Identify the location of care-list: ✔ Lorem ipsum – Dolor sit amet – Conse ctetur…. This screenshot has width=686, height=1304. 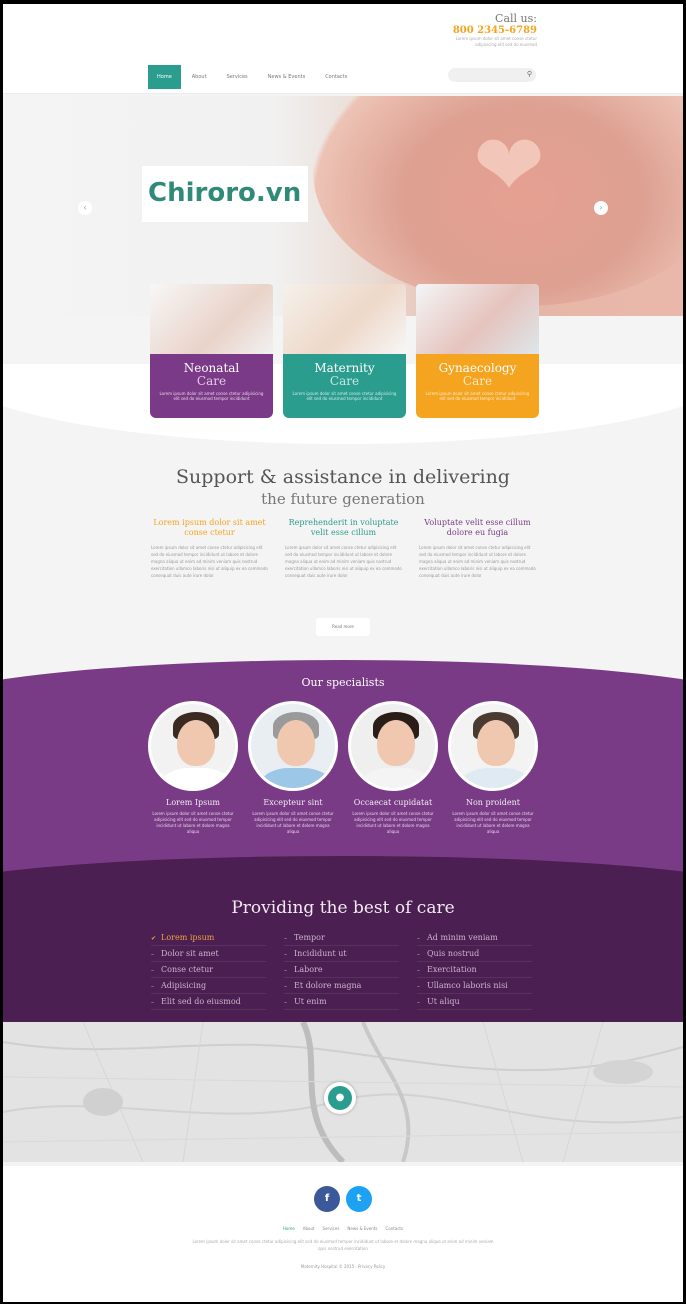
(208, 970).